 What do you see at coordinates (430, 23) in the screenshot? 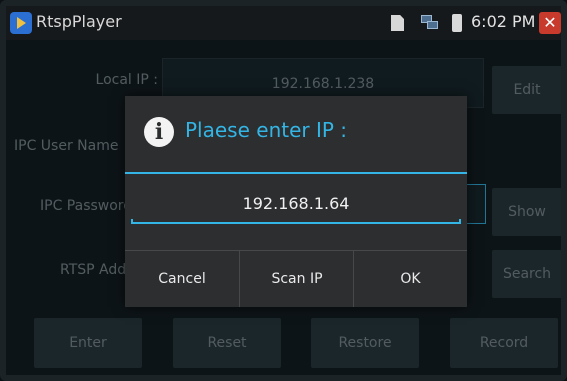
I see `network-icon` at bounding box center [430, 23].